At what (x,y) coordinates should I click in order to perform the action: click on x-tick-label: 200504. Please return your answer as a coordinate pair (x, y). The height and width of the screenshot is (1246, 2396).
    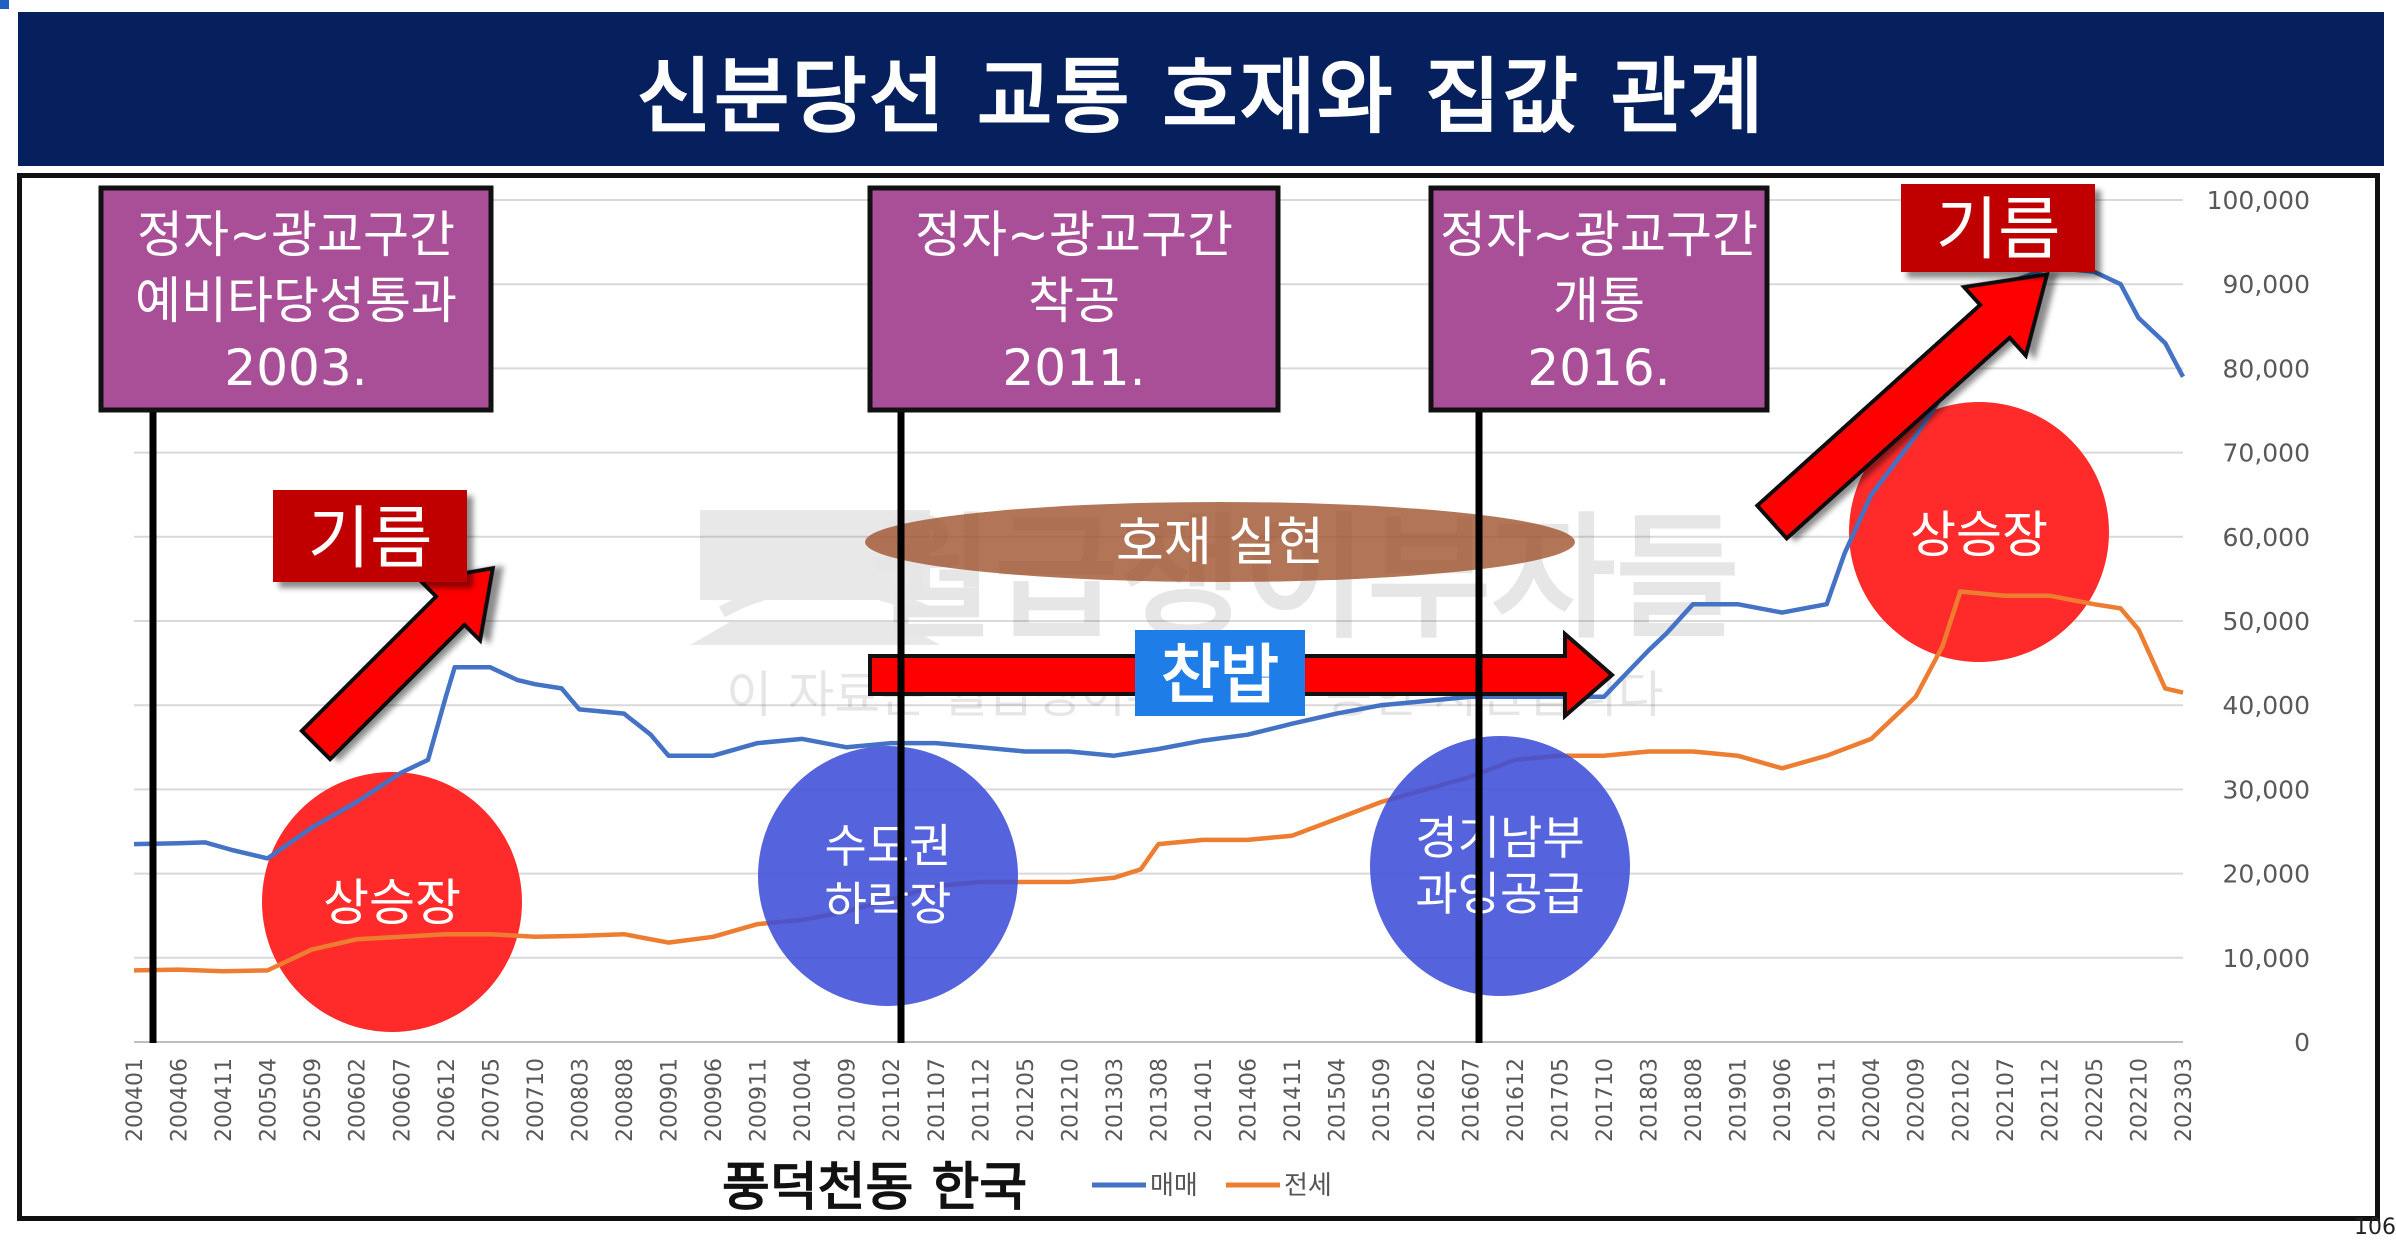
    Looking at the image, I should click on (269, 1100).